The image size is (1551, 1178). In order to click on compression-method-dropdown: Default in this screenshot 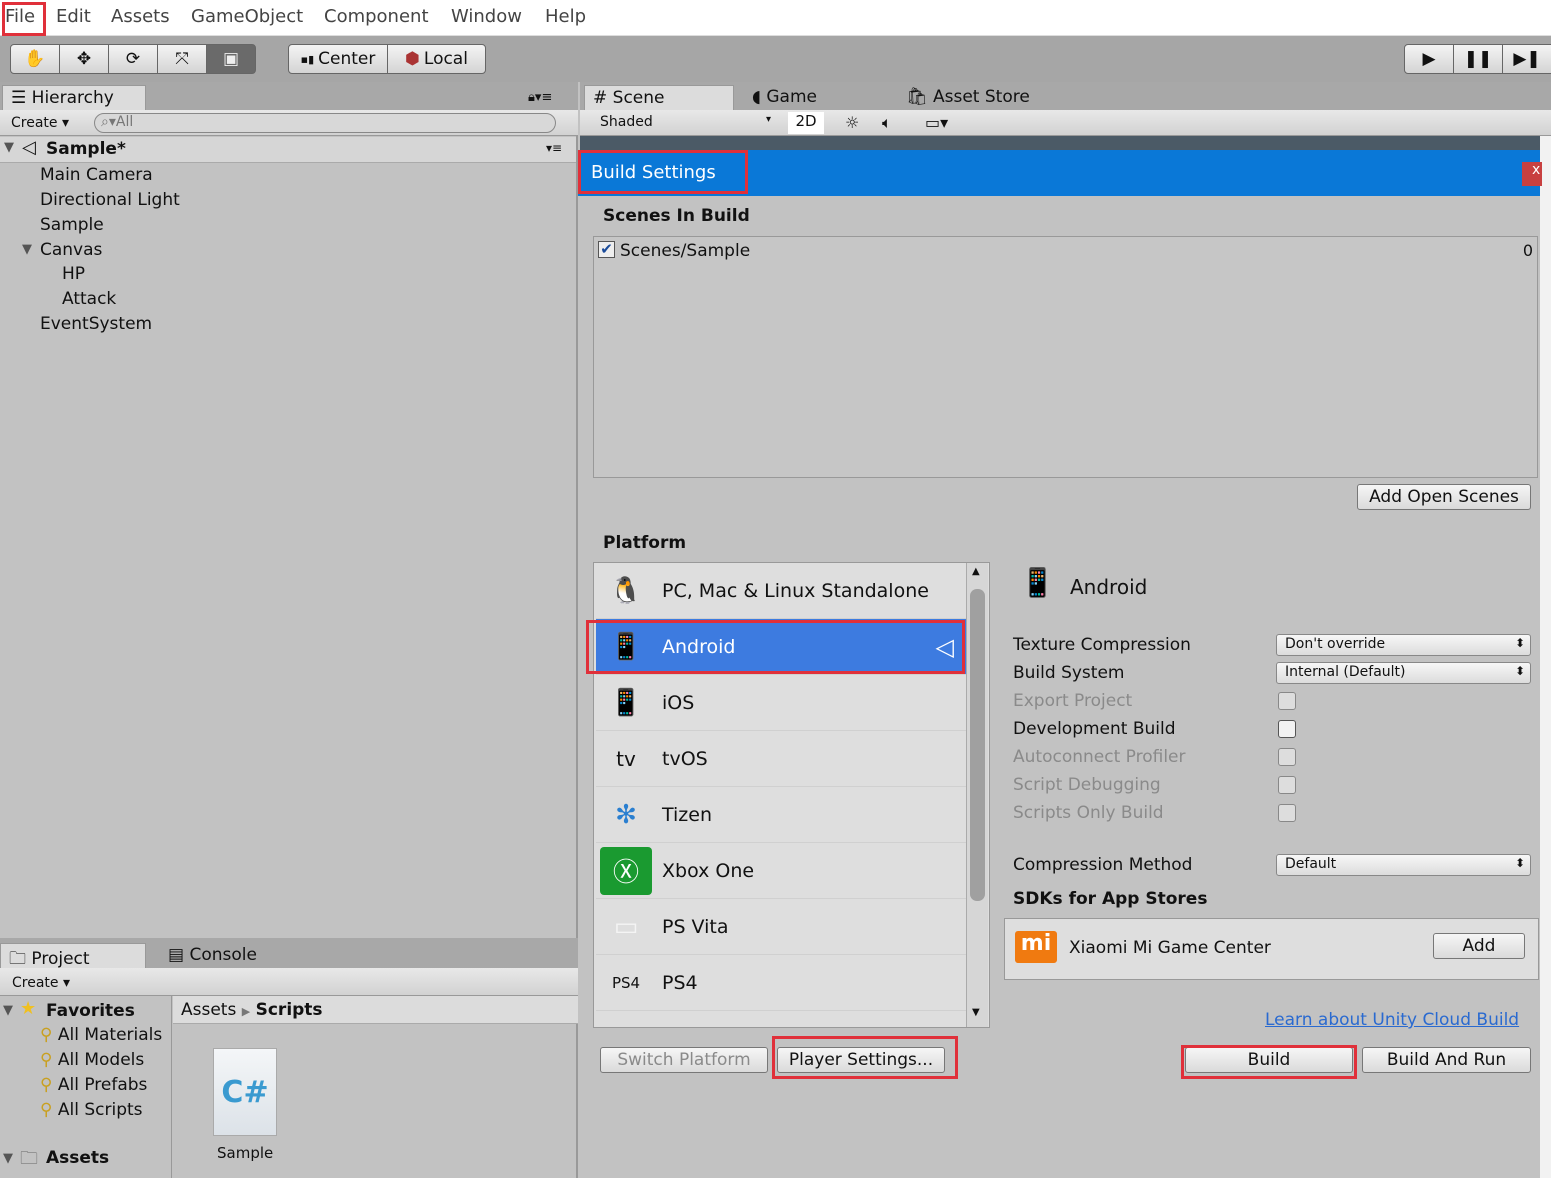, I will do `click(1403, 865)`.